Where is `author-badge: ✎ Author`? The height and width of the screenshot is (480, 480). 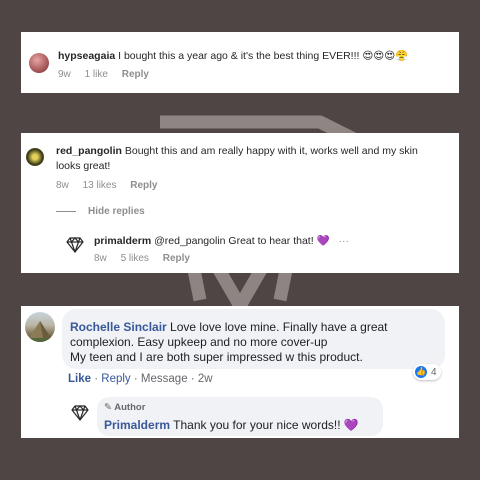 author-badge: ✎ Author is located at coordinates (124, 407).